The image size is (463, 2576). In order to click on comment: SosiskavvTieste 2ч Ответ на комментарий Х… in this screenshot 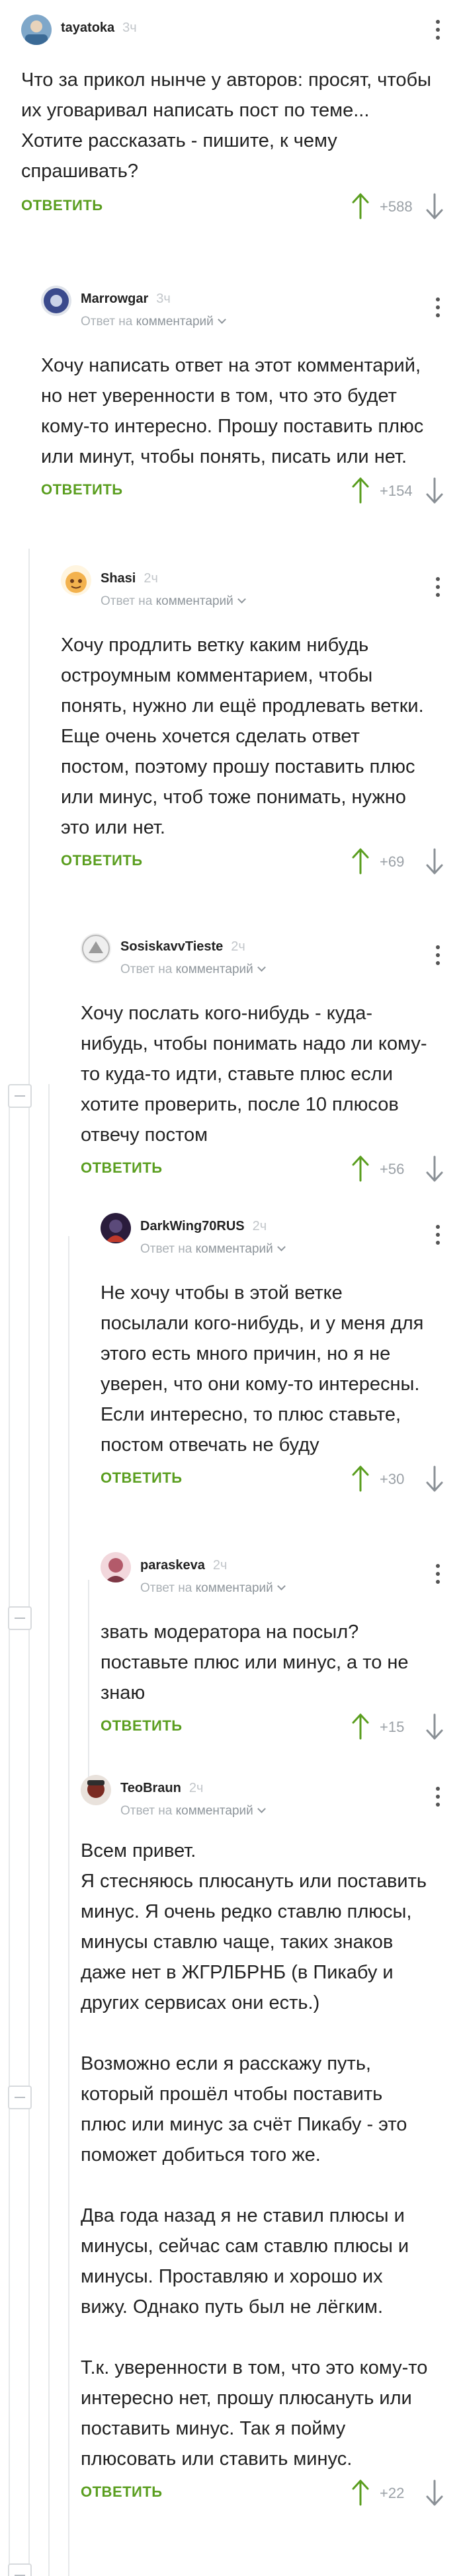, I will do `click(263, 1059)`.